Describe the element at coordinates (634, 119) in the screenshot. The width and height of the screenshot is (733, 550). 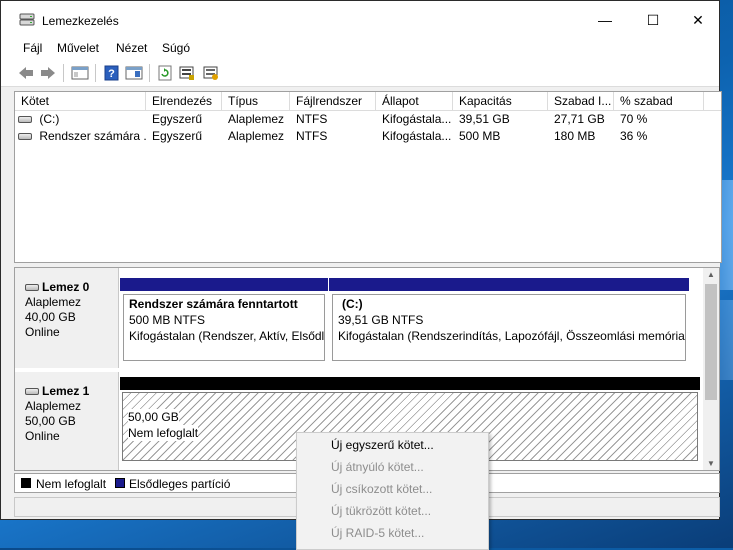
I see `percent-free-cell: 70 %` at that location.